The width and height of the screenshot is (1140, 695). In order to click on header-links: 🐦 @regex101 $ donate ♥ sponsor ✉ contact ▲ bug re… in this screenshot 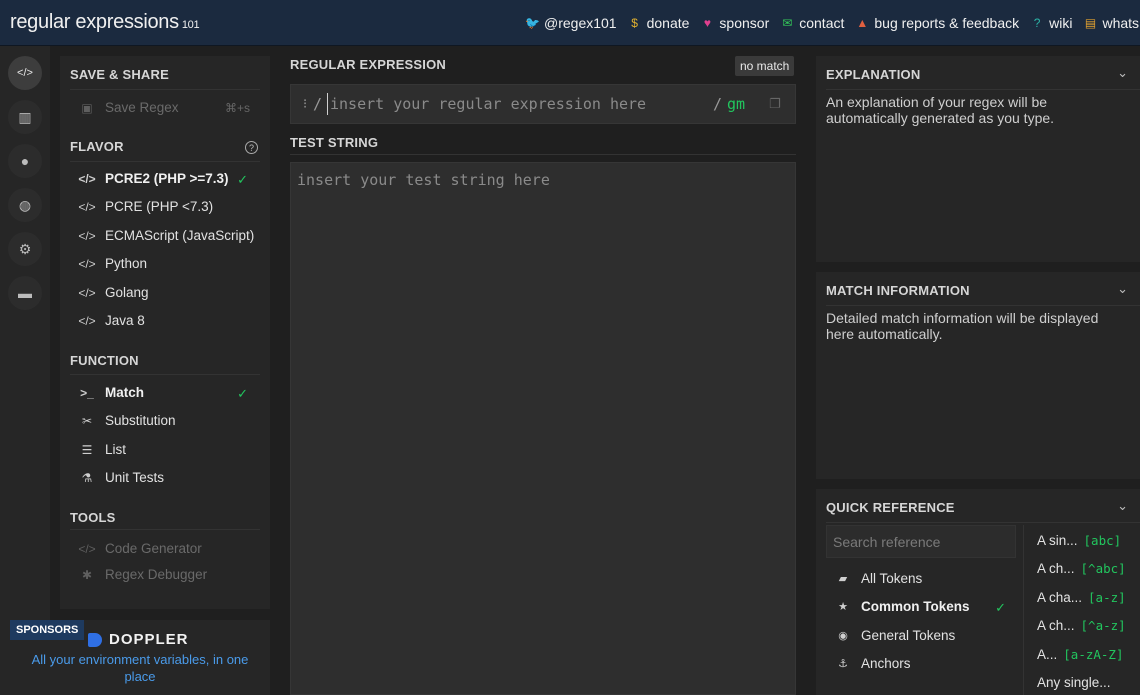, I will do `click(832, 23)`.